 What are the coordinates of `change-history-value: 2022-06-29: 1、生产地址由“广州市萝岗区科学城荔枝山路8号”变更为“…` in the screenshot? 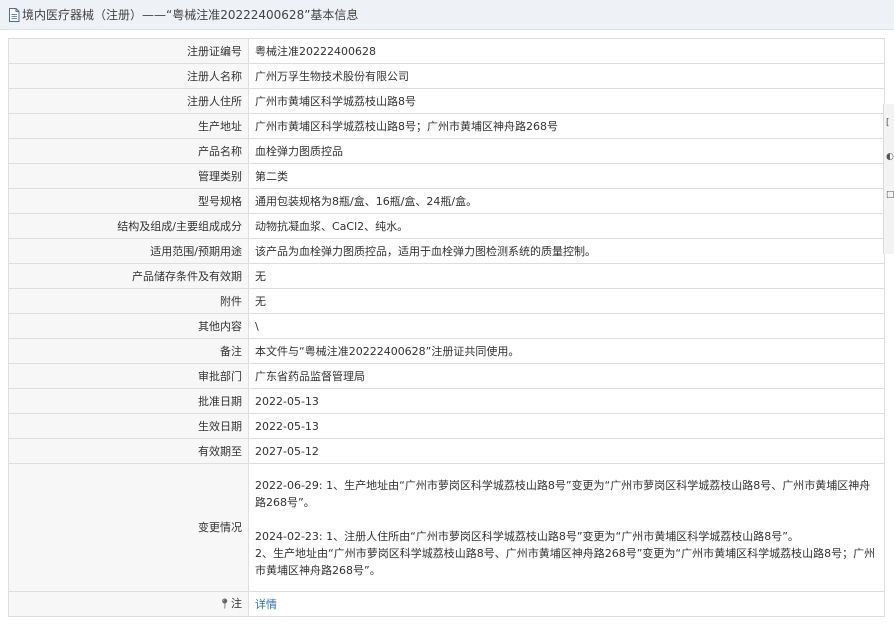 It's located at (566, 527).